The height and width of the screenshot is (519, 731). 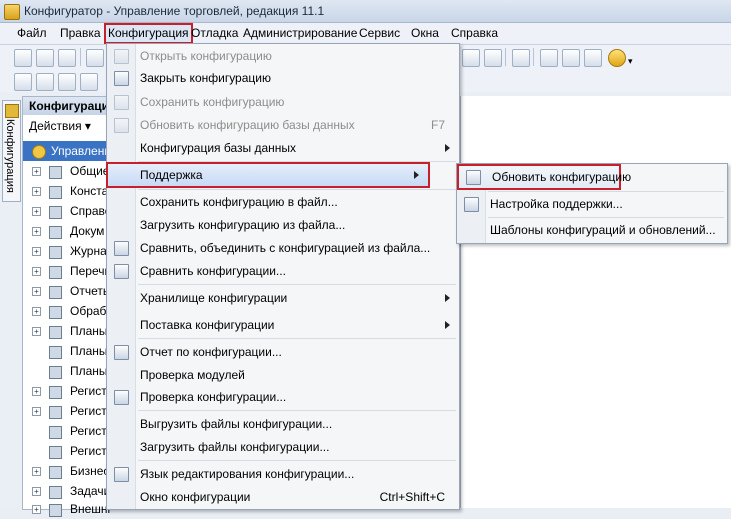 What do you see at coordinates (45, 82) in the screenshot?
I see `save-config-icon` at bounding box center [45, 82].